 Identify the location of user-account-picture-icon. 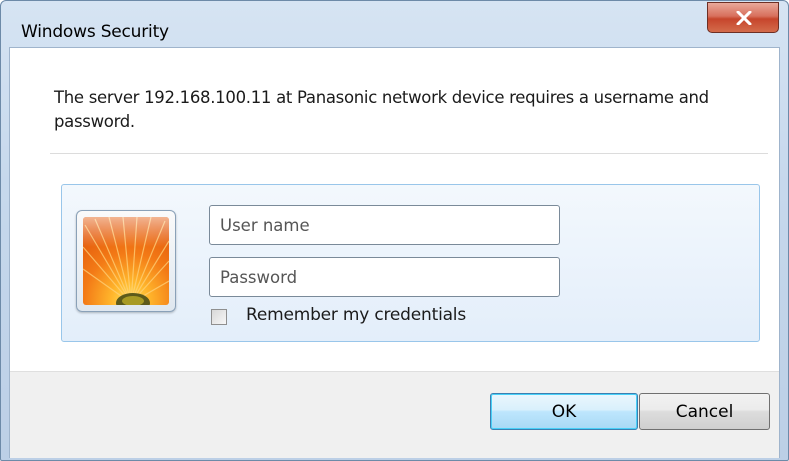
(126, 261).